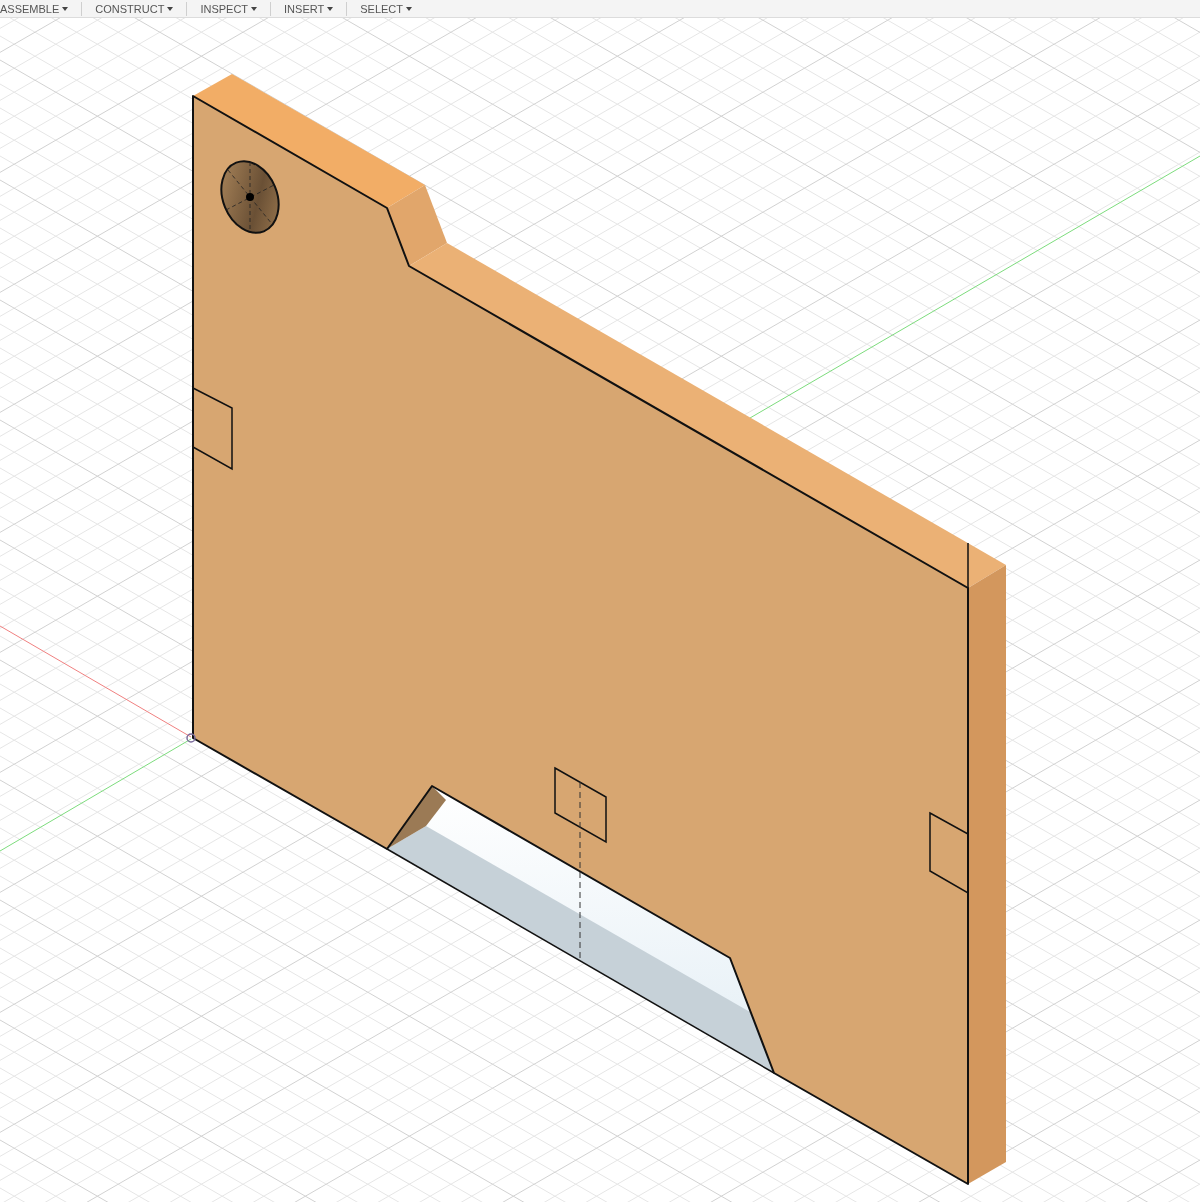 Image resolution: width=1200 pixels, height=1202 pixels. Describe the element at coordinates (386, 8) in the screenshot. I see `menu-button: SELECT` at that location.